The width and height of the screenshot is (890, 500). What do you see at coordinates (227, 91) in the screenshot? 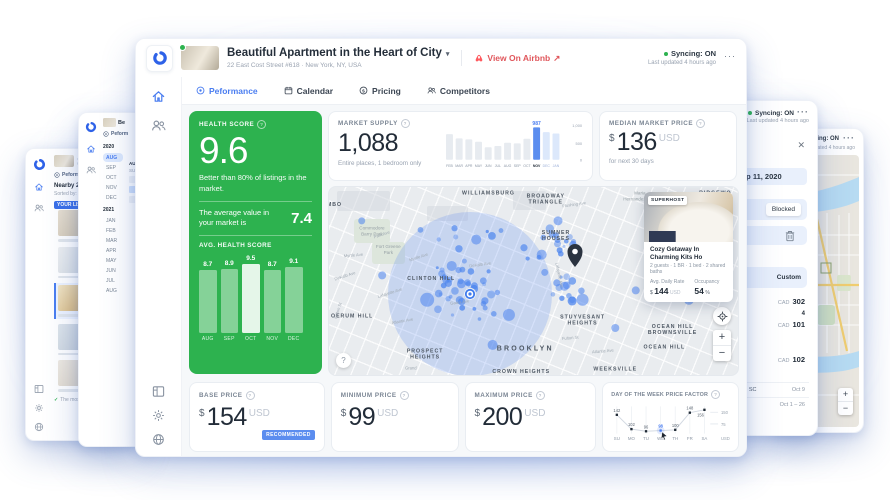
I see `tab-performance: Peformance` at bounding box center [227, 91].